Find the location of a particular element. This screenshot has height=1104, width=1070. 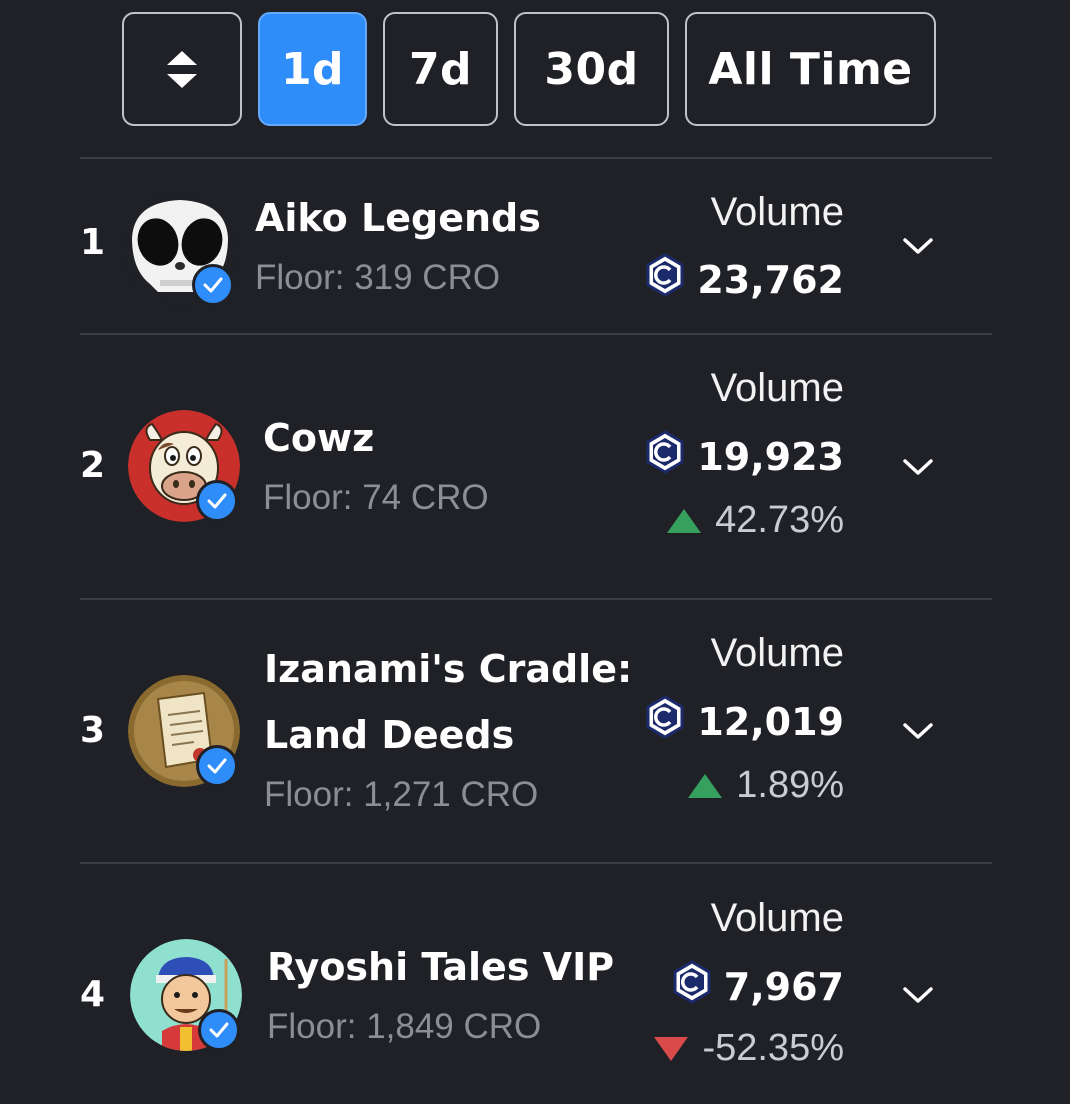

rank-number: 4 is located at coordinates (93, 994).